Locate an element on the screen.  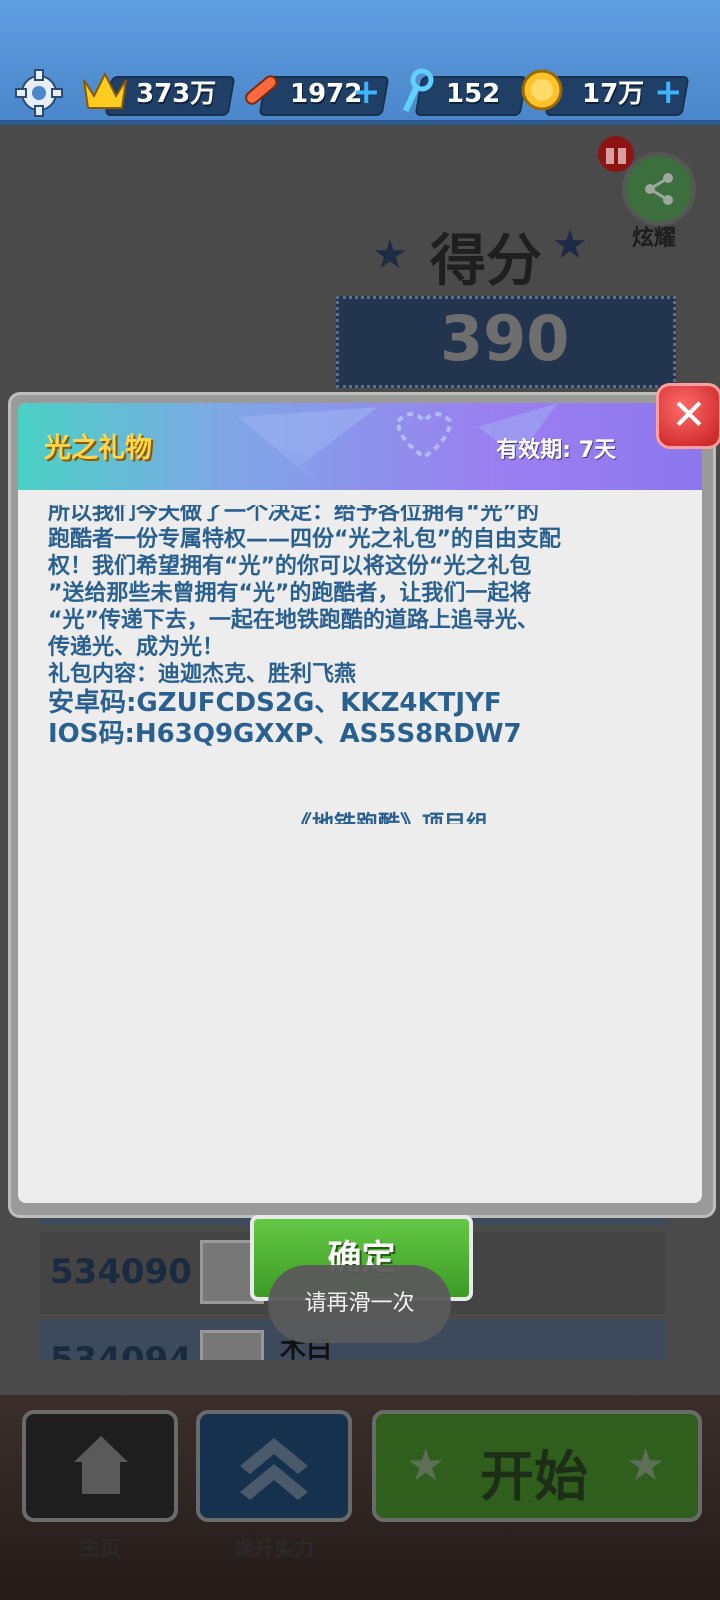
modal-title: 光之礼物 is located at coordinates (98, 448).